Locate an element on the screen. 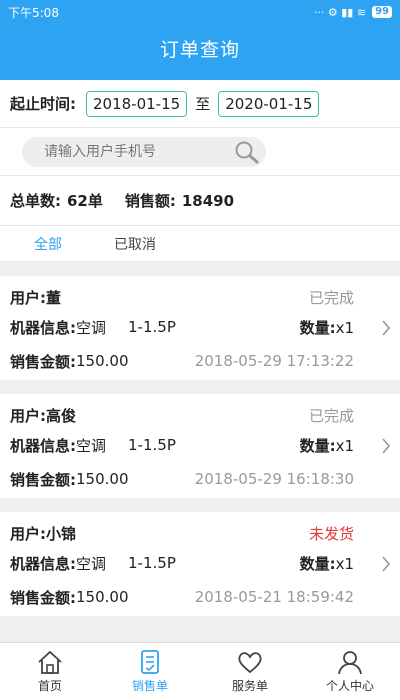  nav-home: 首页 is located at coordinates (50, 671).